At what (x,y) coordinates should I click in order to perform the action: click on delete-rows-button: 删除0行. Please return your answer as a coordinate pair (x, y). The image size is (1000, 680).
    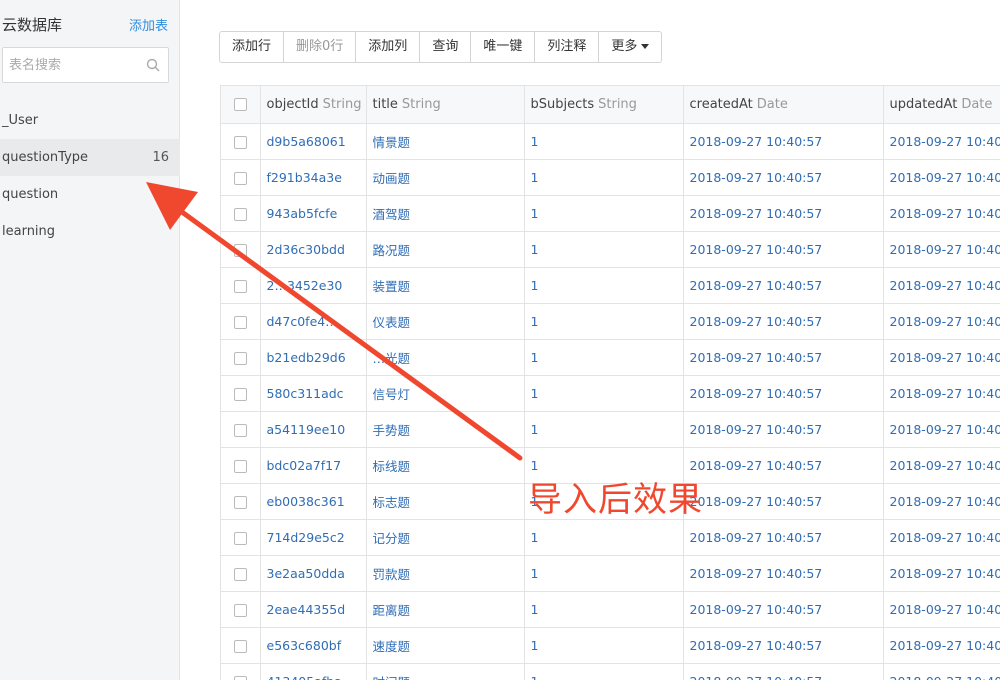
    Looking at the image, I should click on (320, 47).